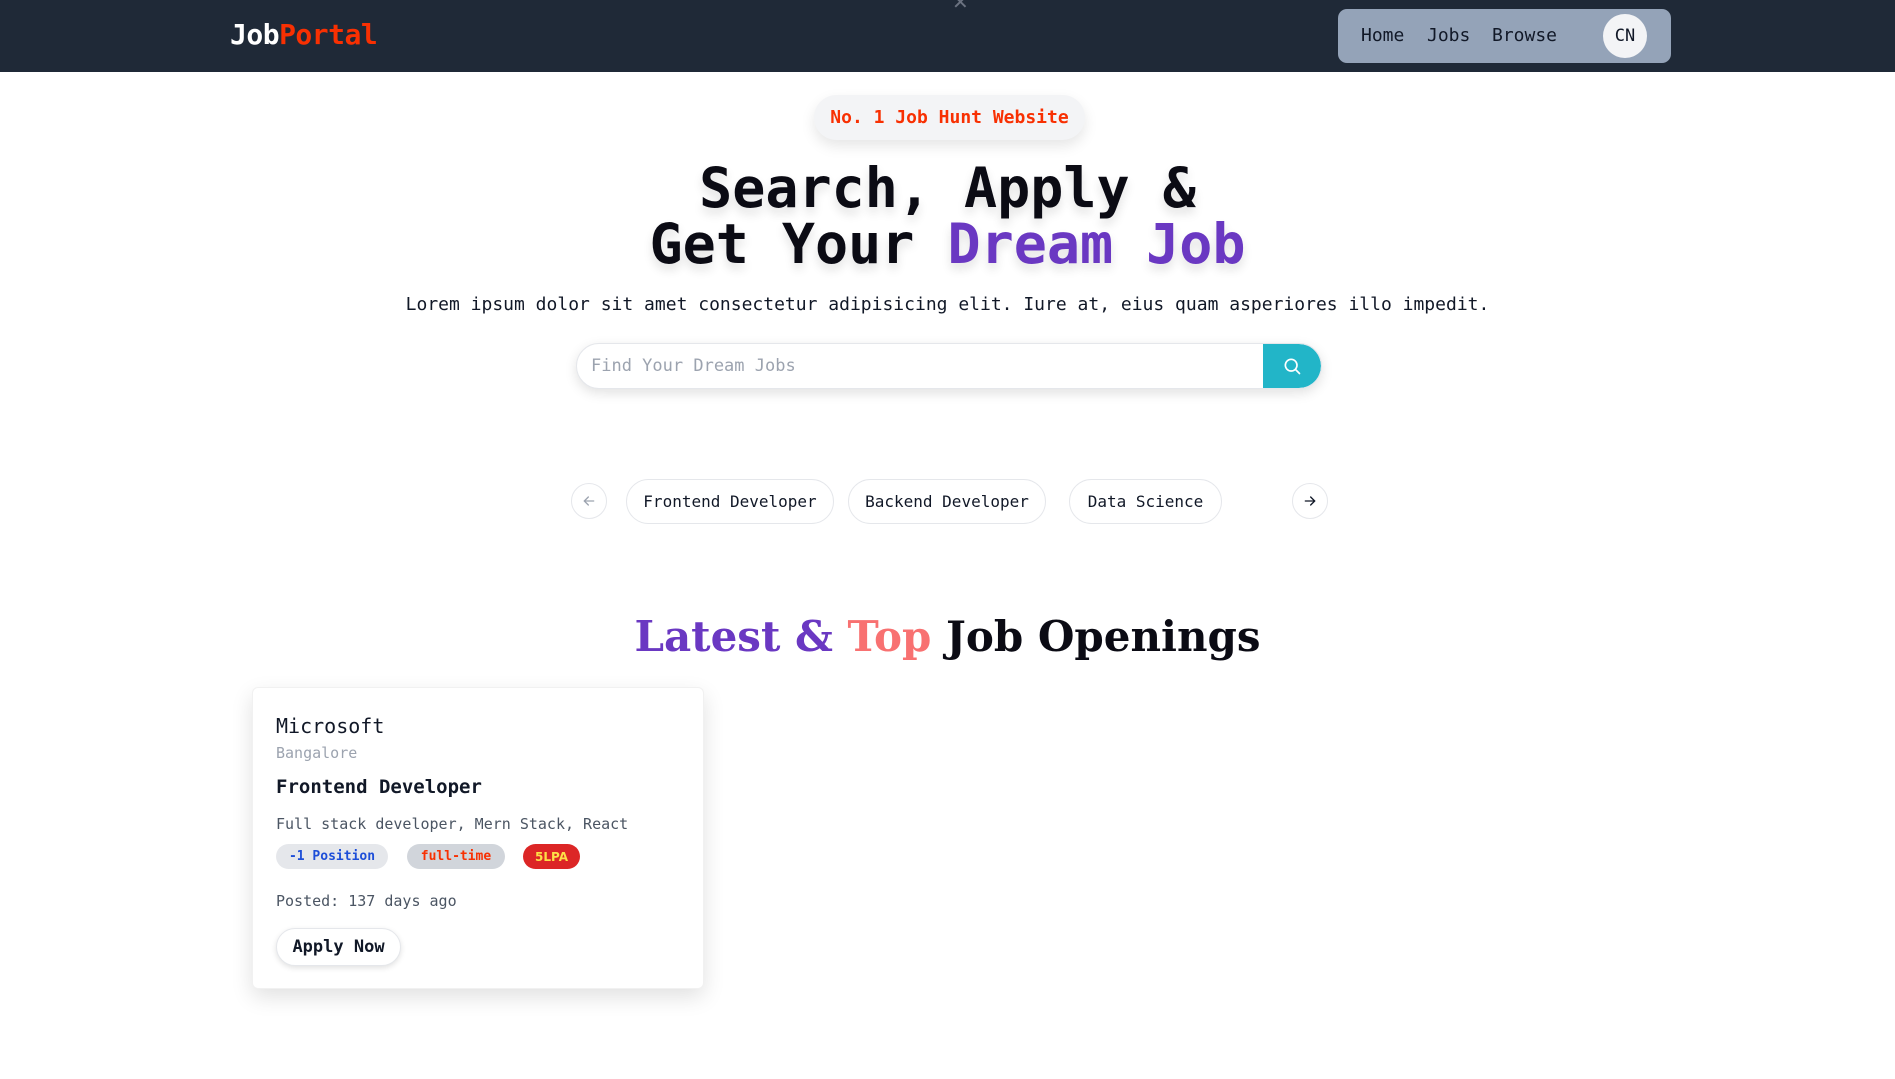 The height and width of the screenshot is (1079, 1895). I want to click on carousel-next-button, so click(1310, 501).